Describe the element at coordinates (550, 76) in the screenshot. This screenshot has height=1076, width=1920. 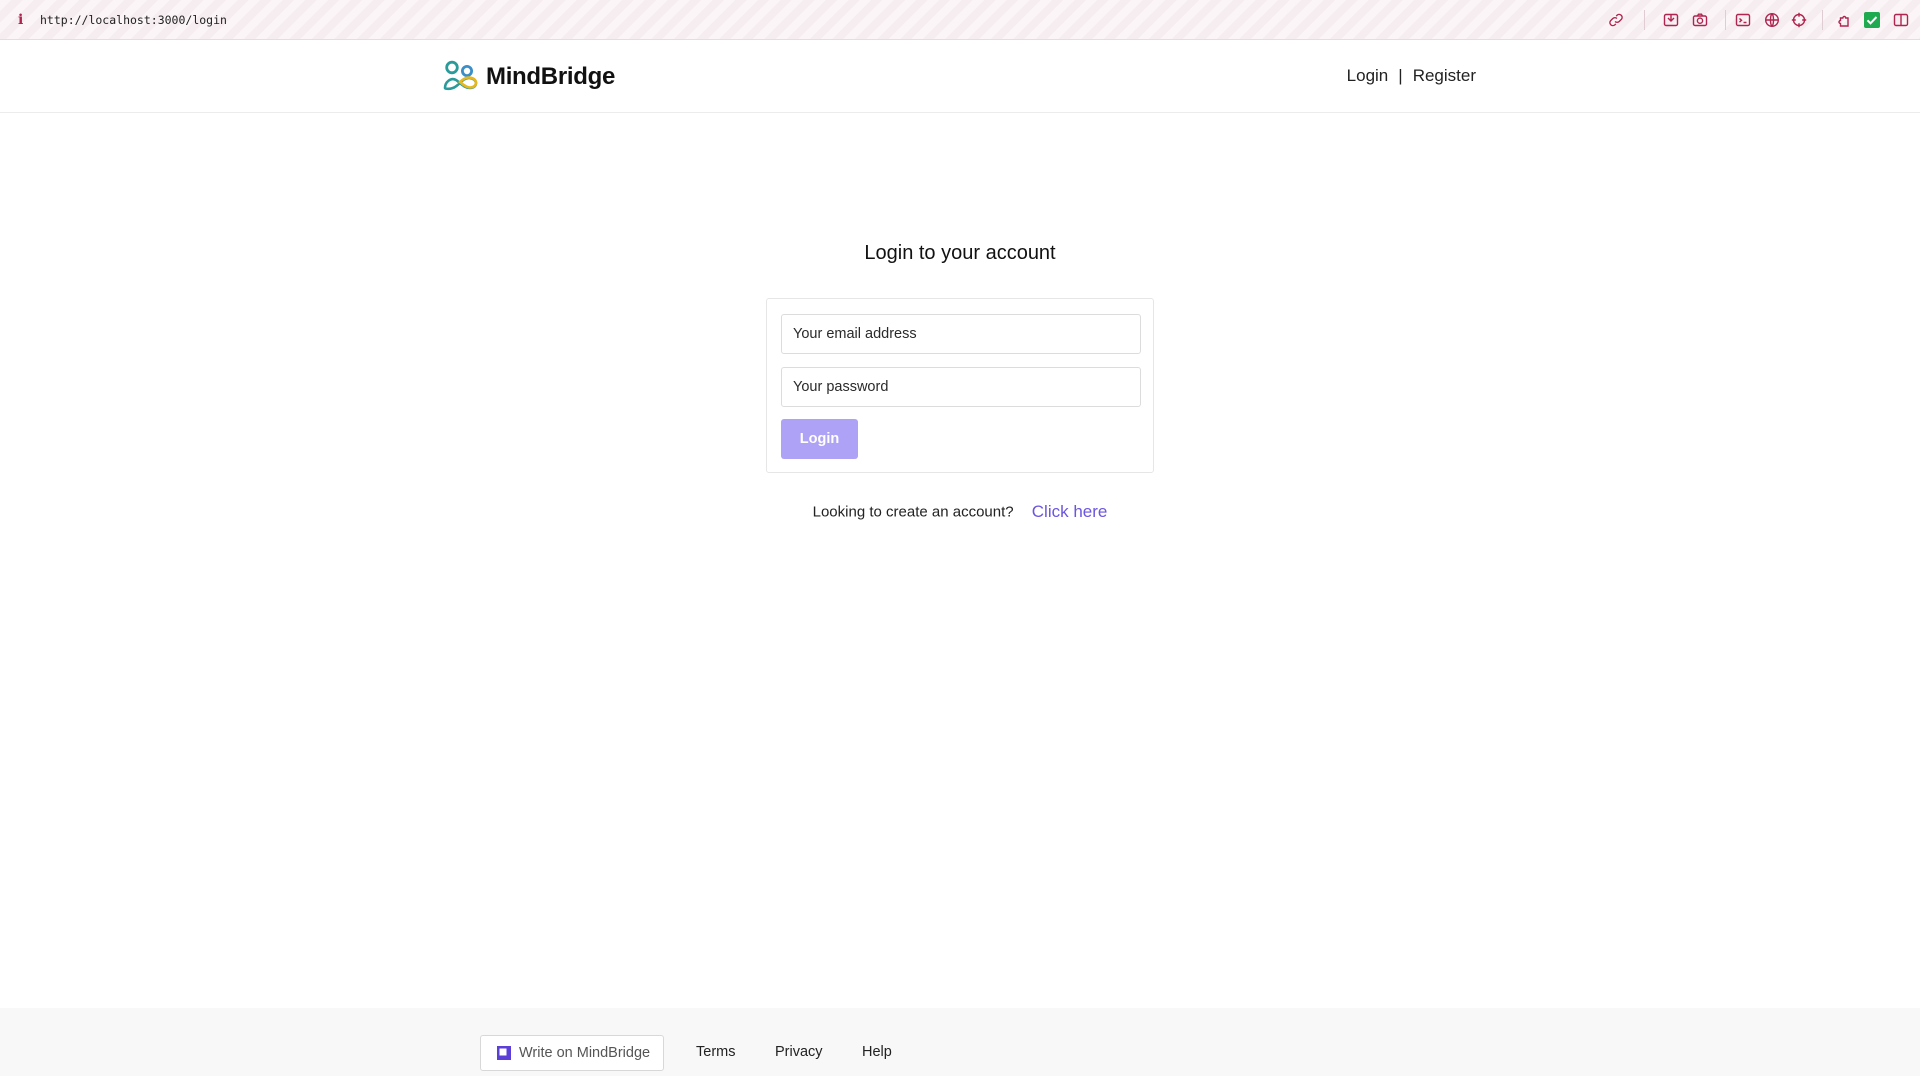
I see `brand-name: MindBridge` at that location.